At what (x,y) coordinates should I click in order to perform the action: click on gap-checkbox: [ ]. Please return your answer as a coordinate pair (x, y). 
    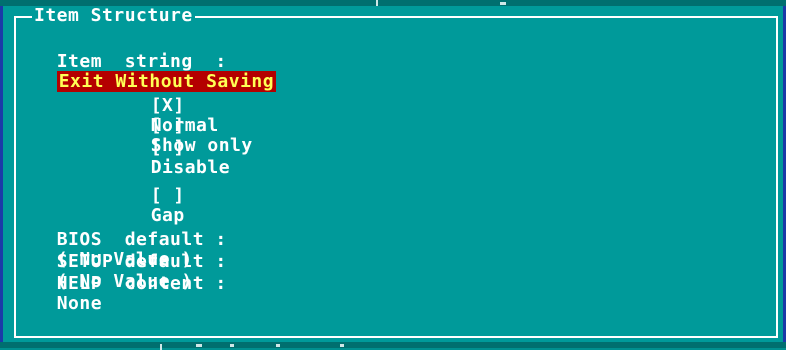
    Looking at the image, I should click on (168, 196).